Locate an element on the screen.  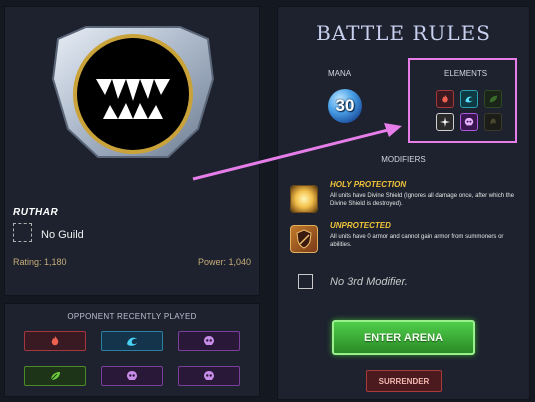
earth-icon is located at coordinates (55, 376).